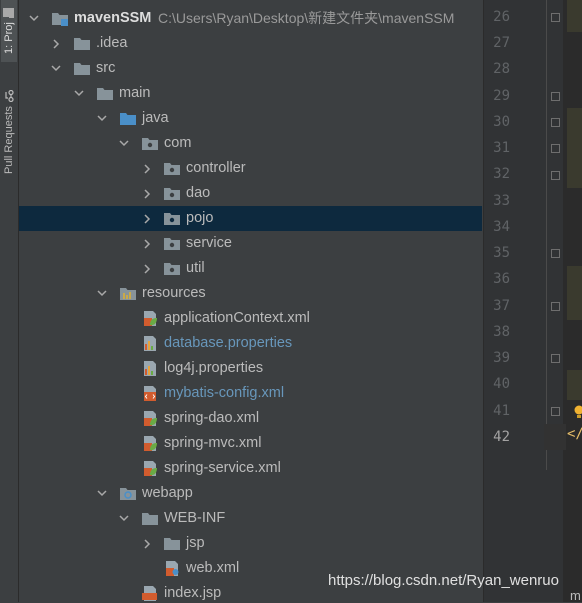 The height and width of the screenshot is (603, 582). I want to click on lightbulb-icon, so click(578, 412).